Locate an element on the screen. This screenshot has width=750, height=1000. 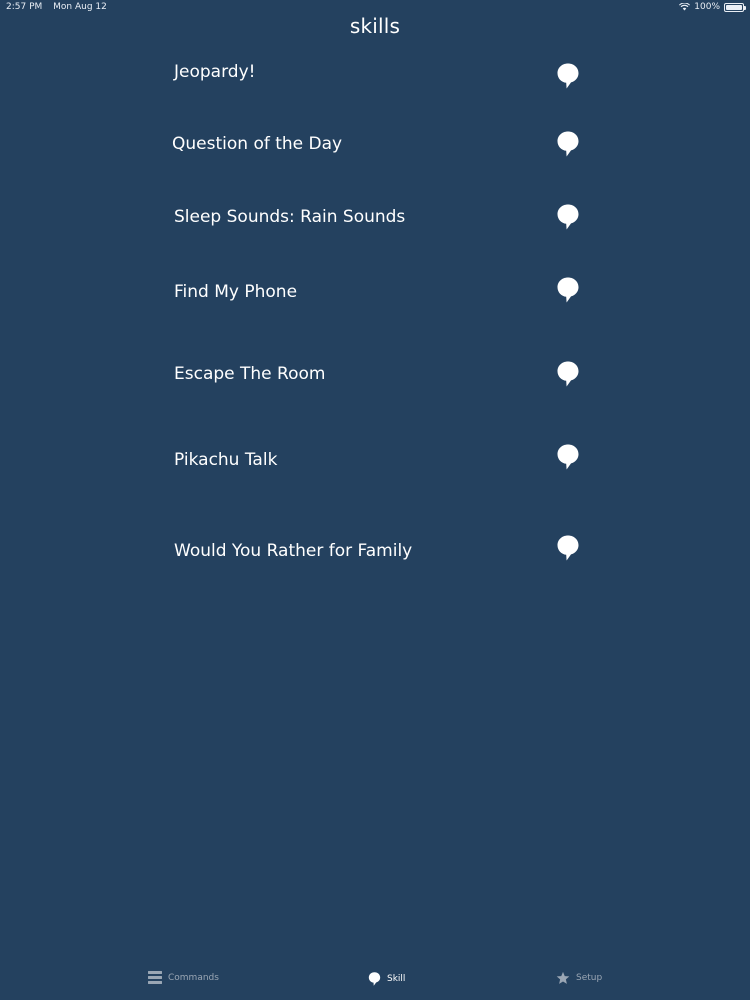
battery-level is located at coordinates (734, 7).